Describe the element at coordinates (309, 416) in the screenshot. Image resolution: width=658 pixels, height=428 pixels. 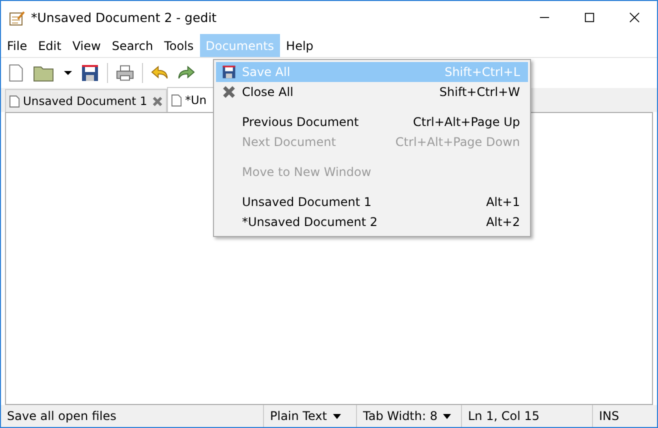
I see `language-dropdown: Plain Text` at that location.